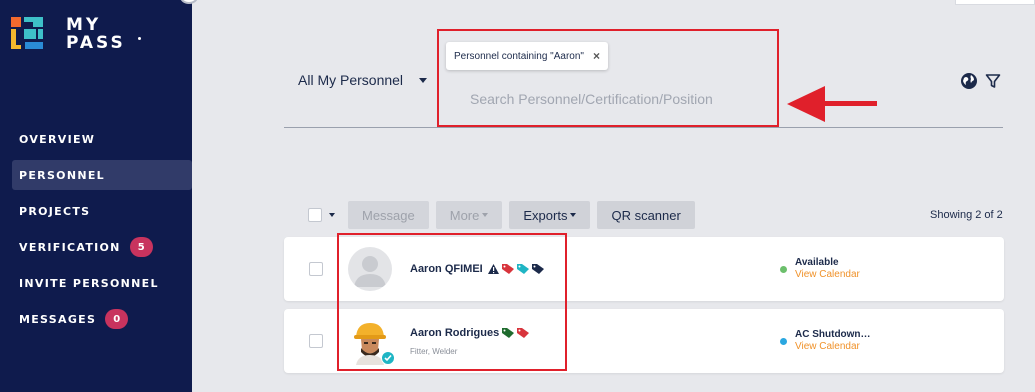  Describe the element at coordinates (452, 302) in the screenshot. I see `annotation-highlight-results` at that location.